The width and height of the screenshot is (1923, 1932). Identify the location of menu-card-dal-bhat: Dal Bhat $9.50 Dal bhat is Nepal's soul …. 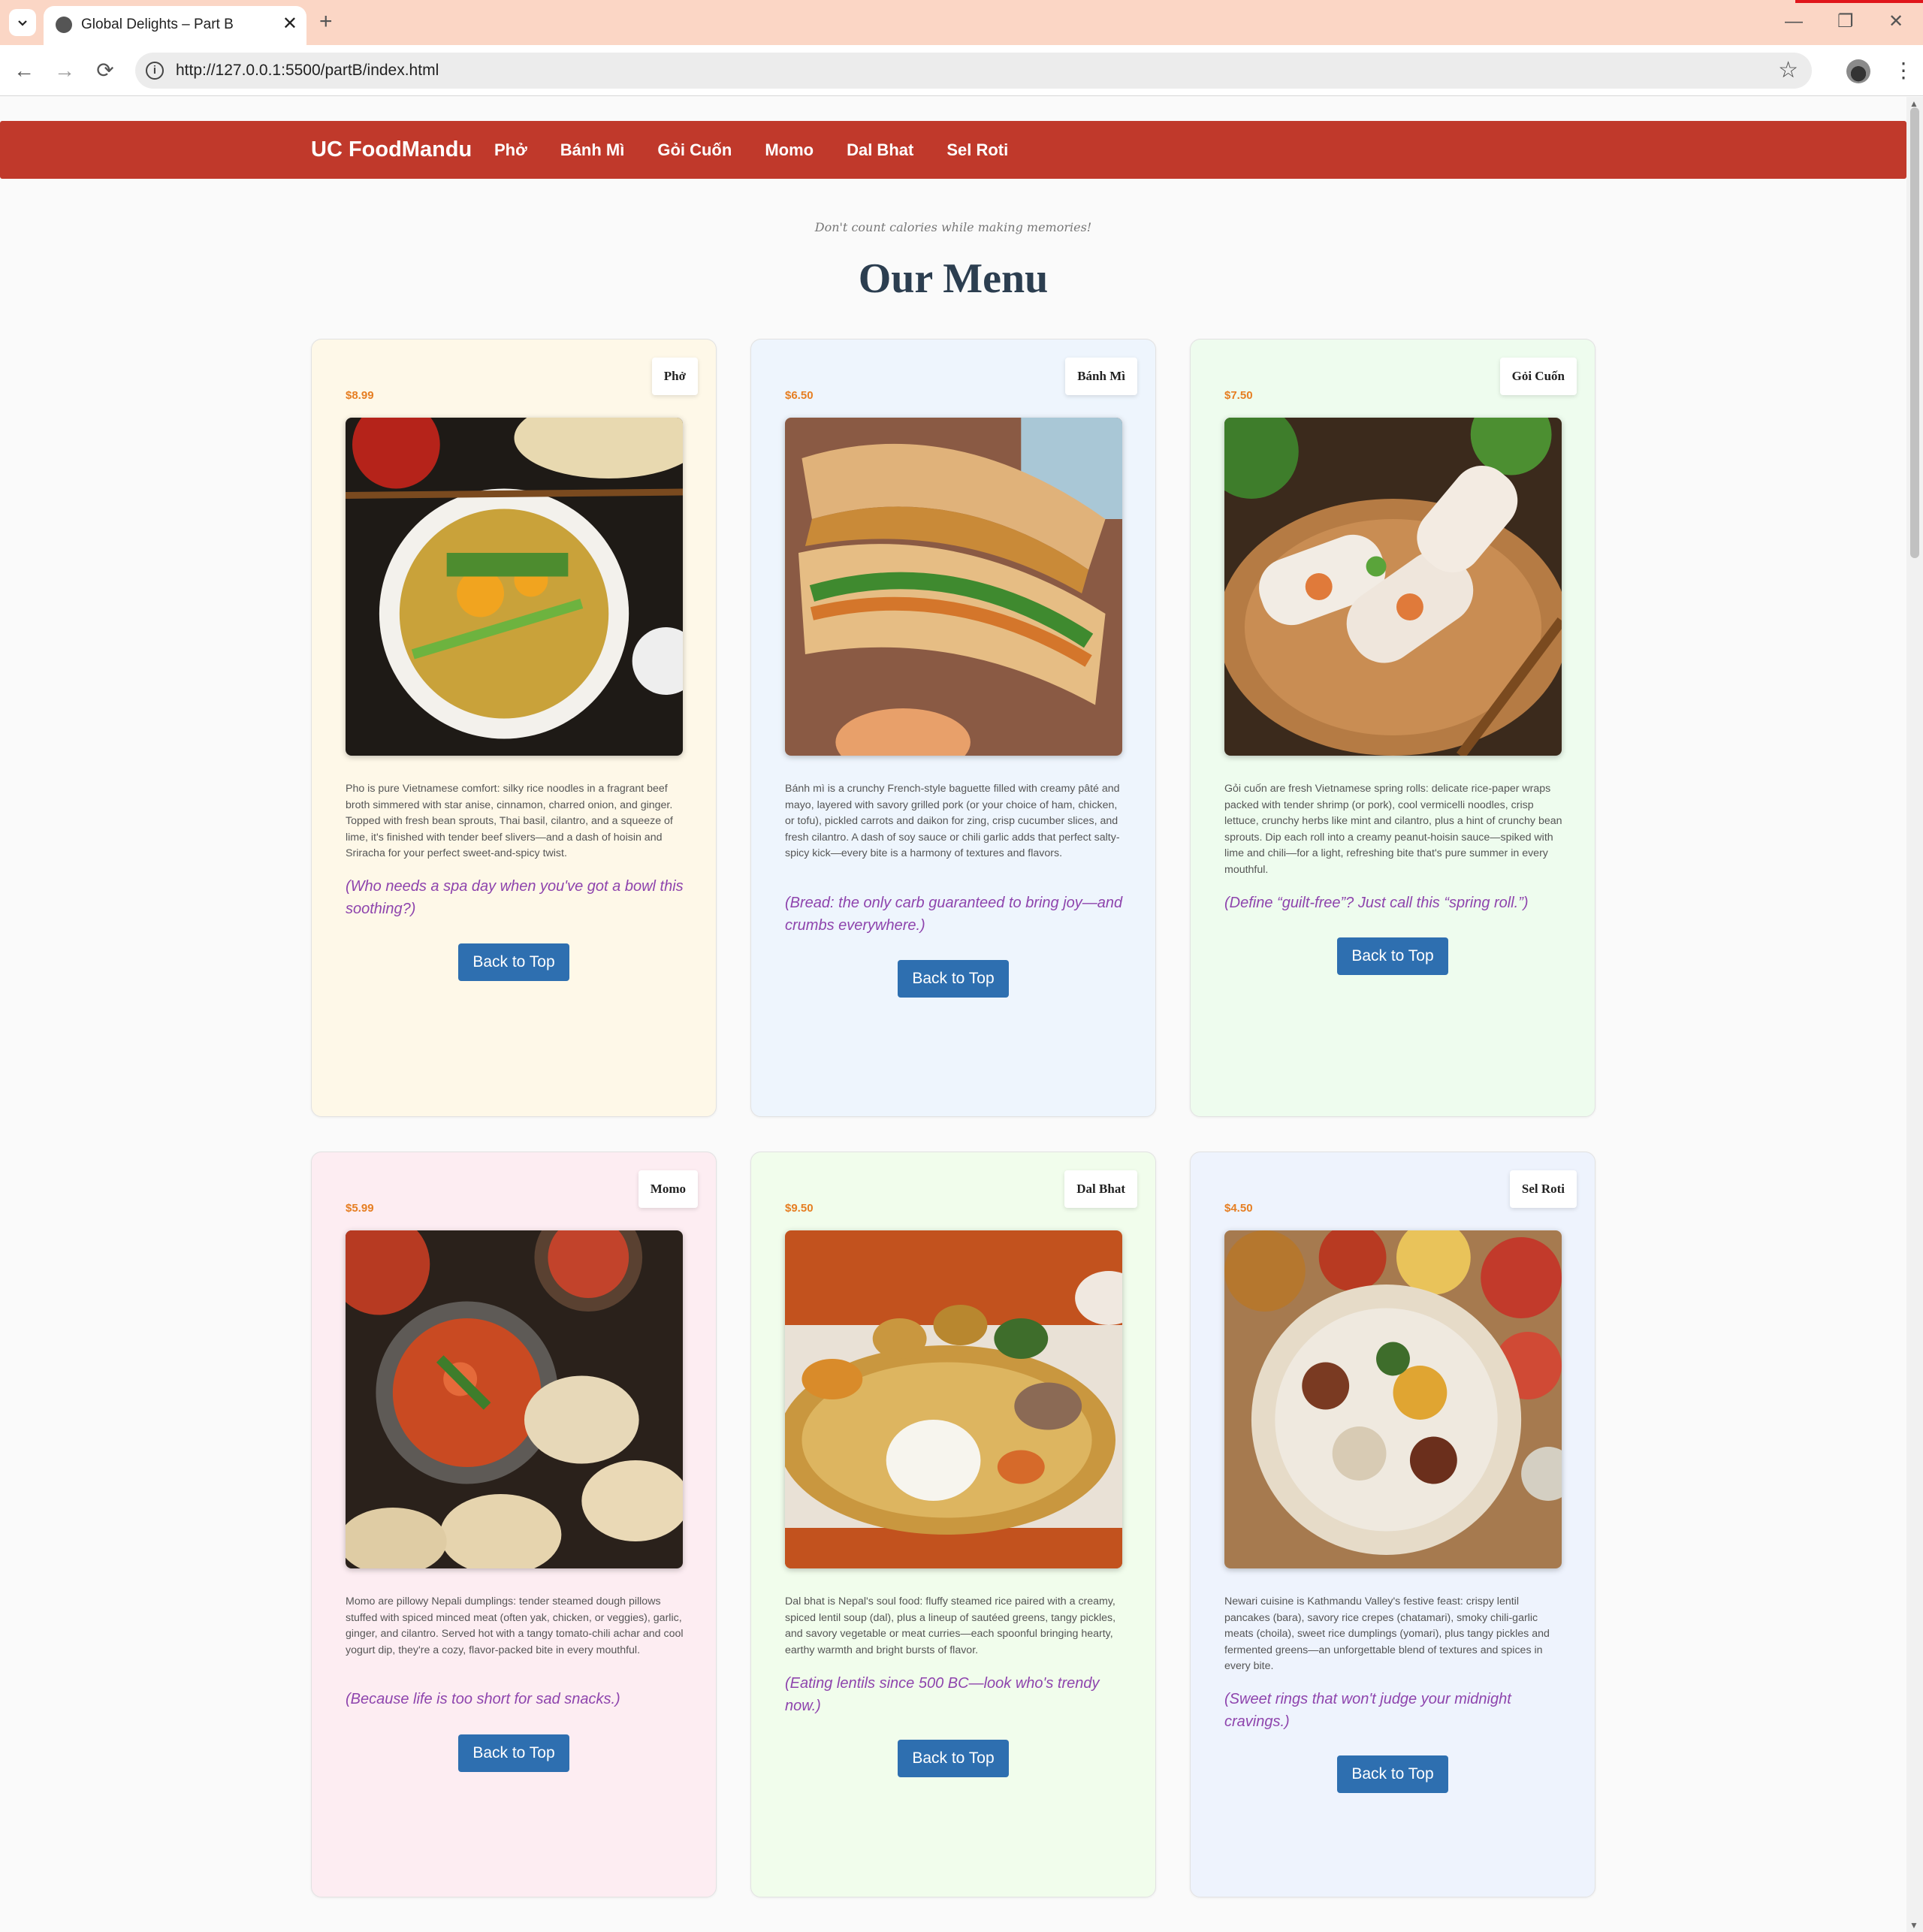
(953, 1524).